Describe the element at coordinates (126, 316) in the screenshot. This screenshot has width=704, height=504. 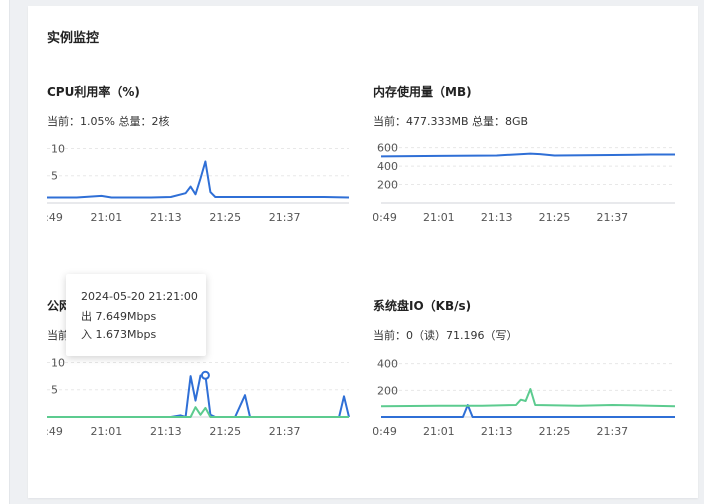
I see `tooltip-out-value: 7.649Mbps` at that location.